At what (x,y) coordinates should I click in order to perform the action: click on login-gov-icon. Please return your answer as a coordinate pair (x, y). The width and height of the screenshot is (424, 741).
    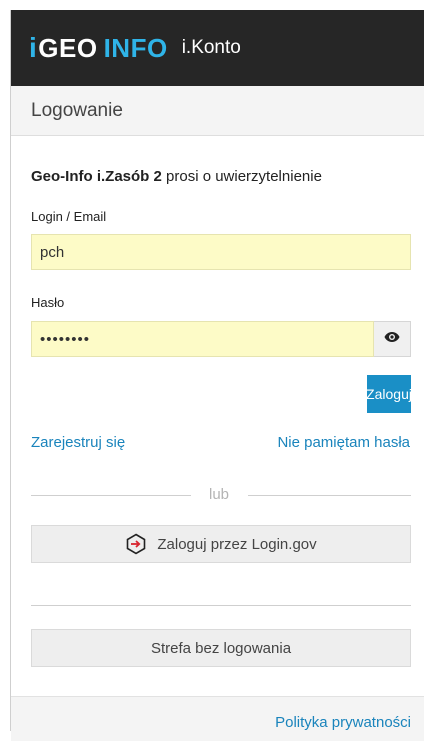
    Looking at the image, I should click on (136, 544).